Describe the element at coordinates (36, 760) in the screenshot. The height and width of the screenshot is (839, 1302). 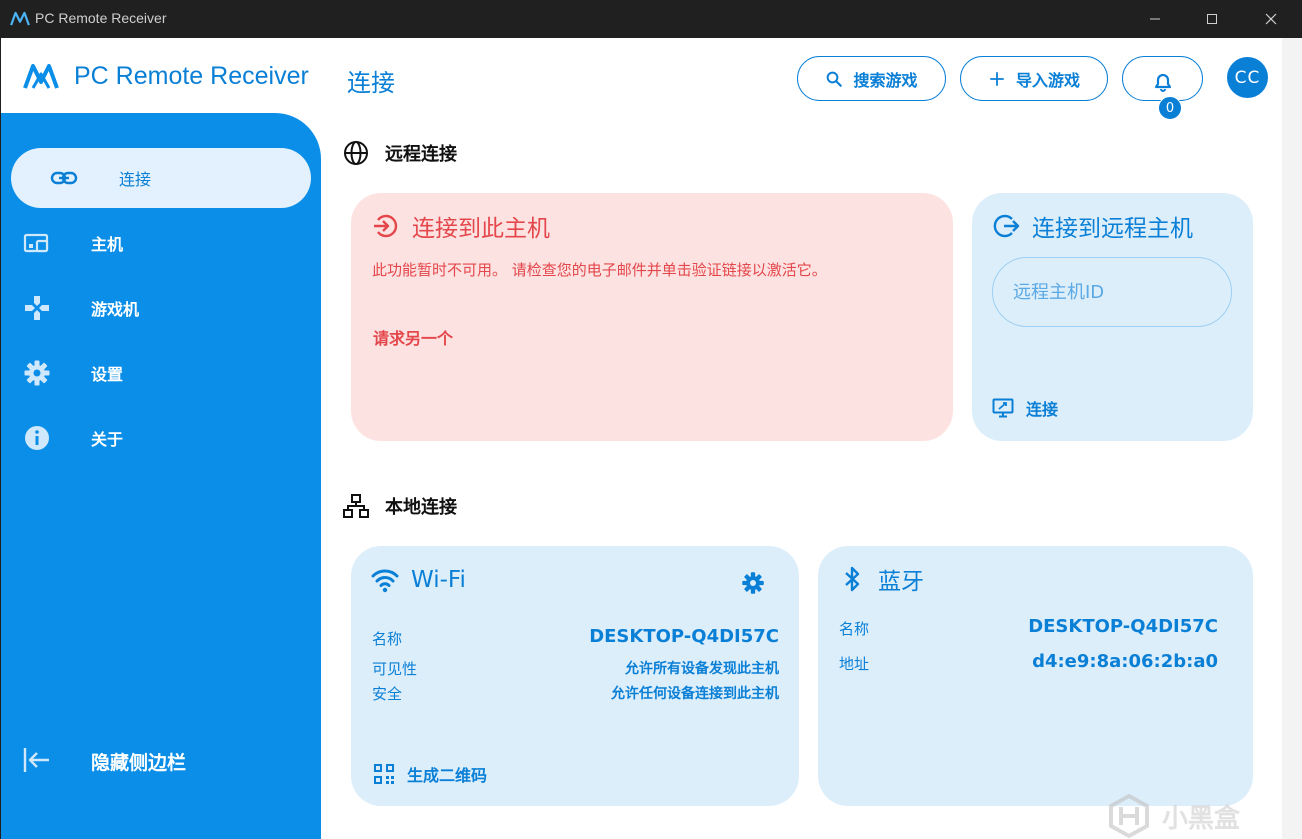
I see `collapse-icon` at that location.